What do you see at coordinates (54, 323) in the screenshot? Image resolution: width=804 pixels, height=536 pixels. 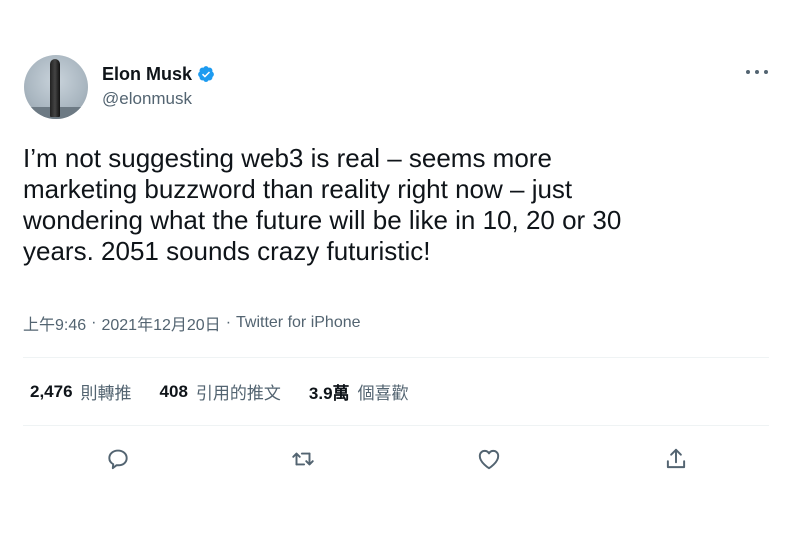 I see `tweet-time: 上午9:46` at bounding box center [54, 323].